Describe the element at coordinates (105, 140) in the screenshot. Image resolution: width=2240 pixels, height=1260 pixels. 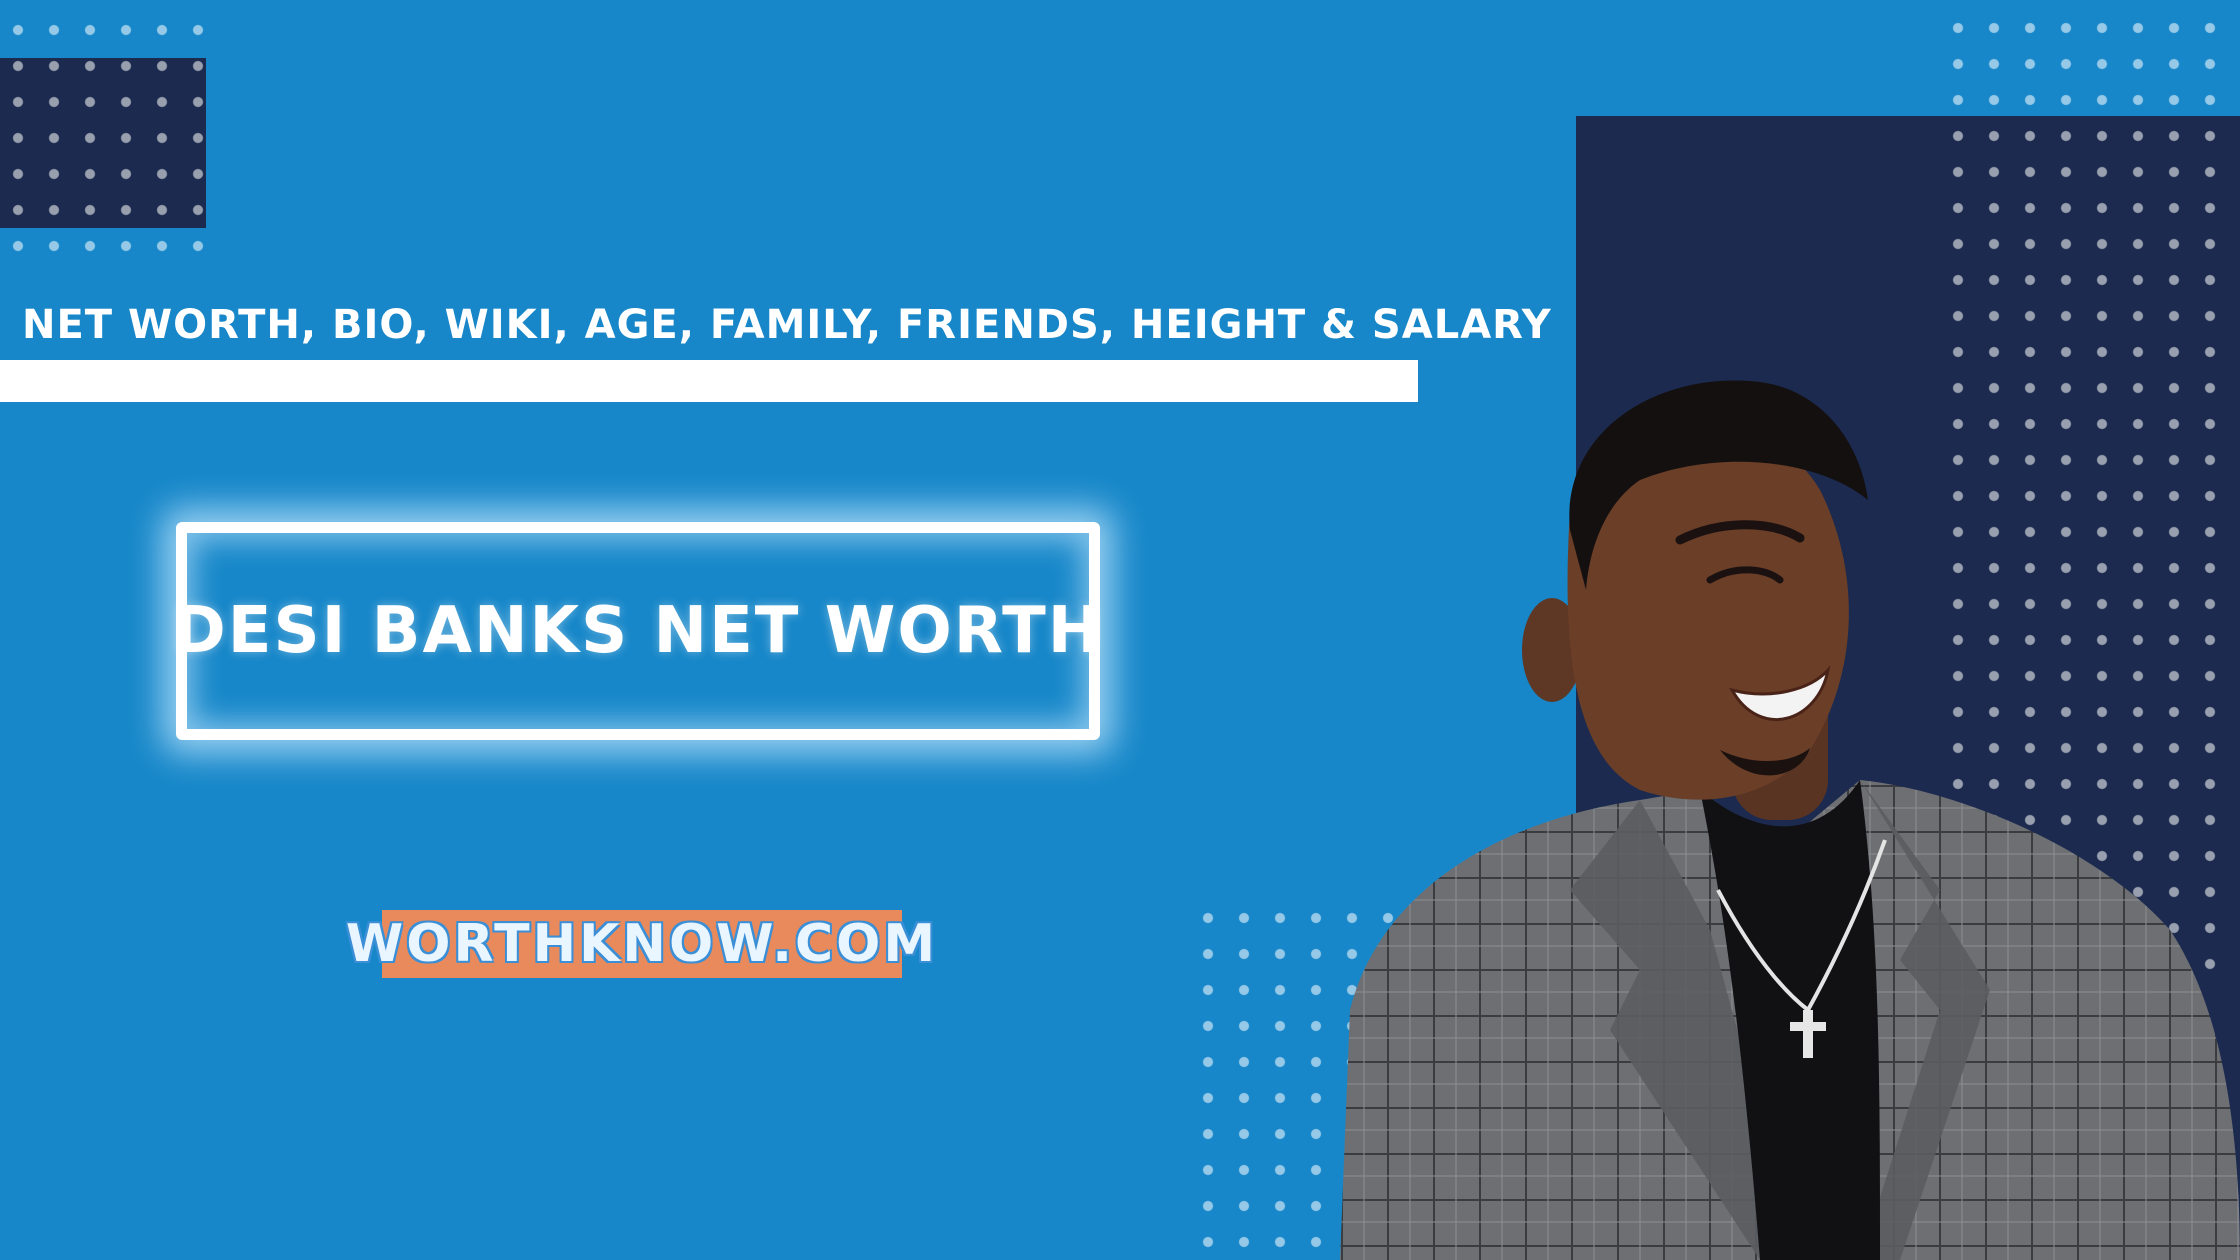
I see `dot-grid-top-left` at that location.